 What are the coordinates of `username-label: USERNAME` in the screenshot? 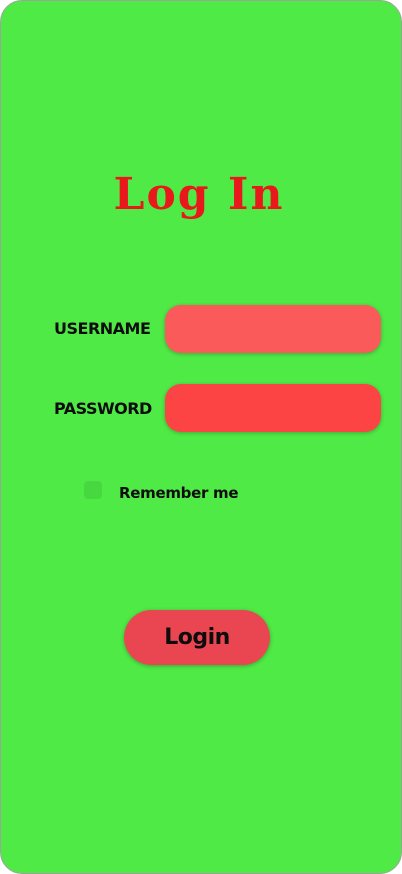 It's located at (102, 328).